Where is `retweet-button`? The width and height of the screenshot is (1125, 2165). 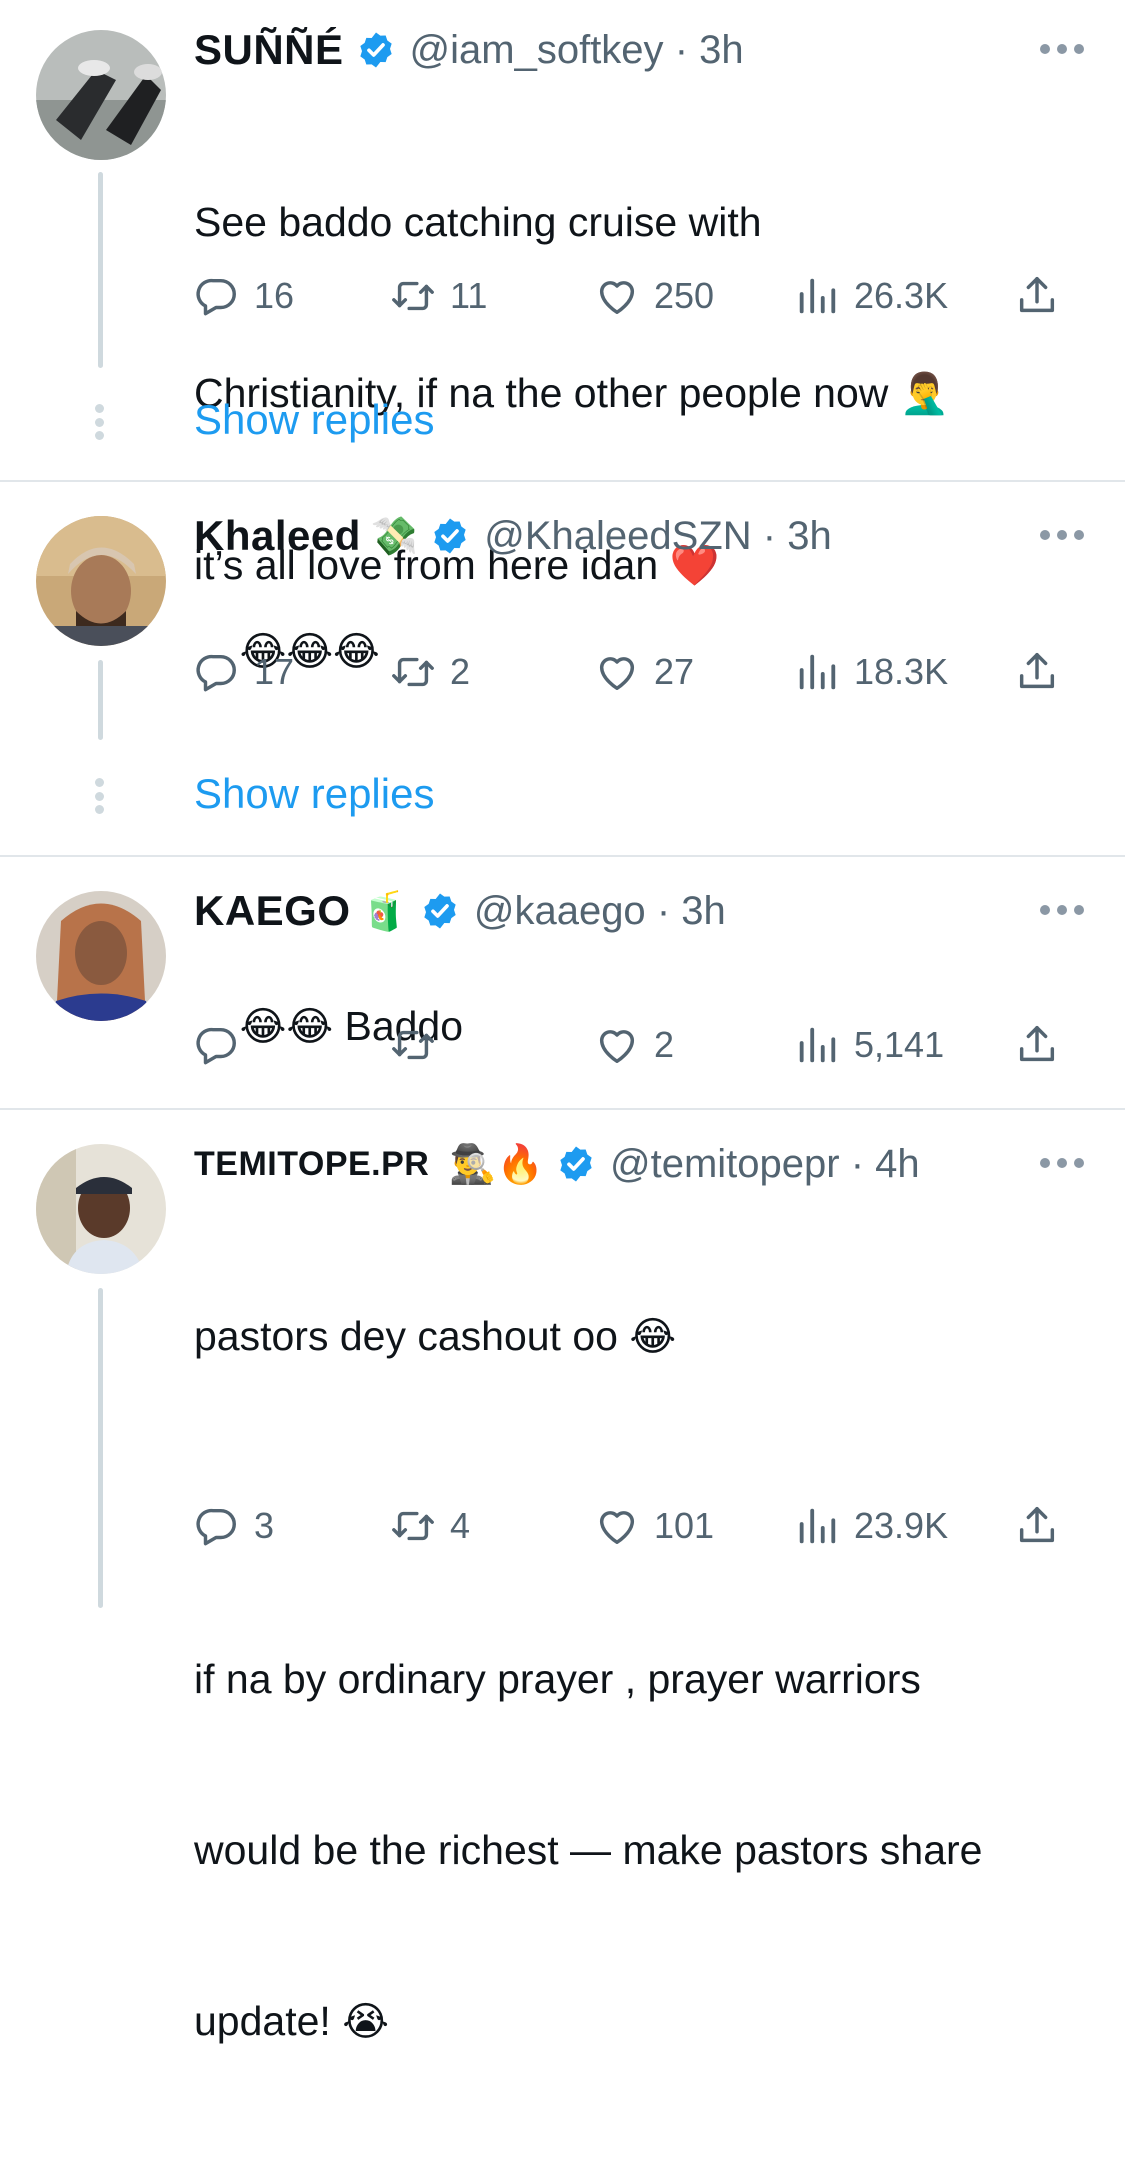 retweet-button is located at coordinates (420, 1045).